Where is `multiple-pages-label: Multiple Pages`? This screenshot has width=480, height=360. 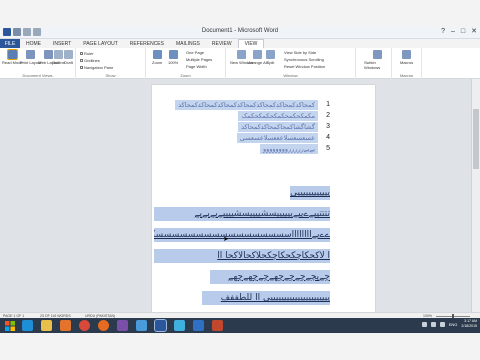 multiple-pages-label: Multiple Pages is located at coordinates (199, 59).